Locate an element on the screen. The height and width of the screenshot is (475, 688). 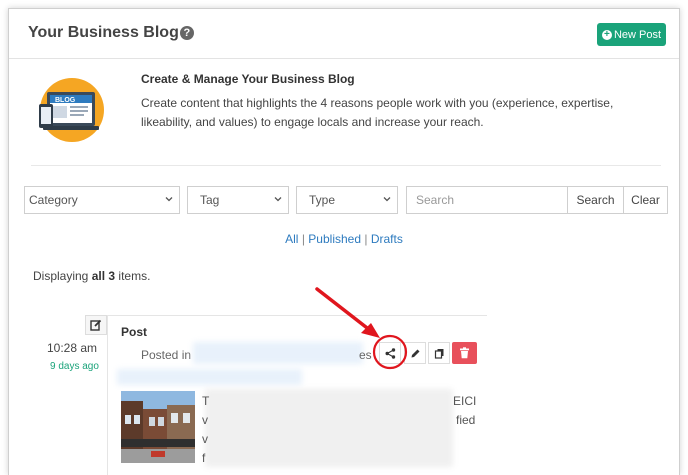
list-summary: Displaying all 3 items. is located at coordinates (92, 276).